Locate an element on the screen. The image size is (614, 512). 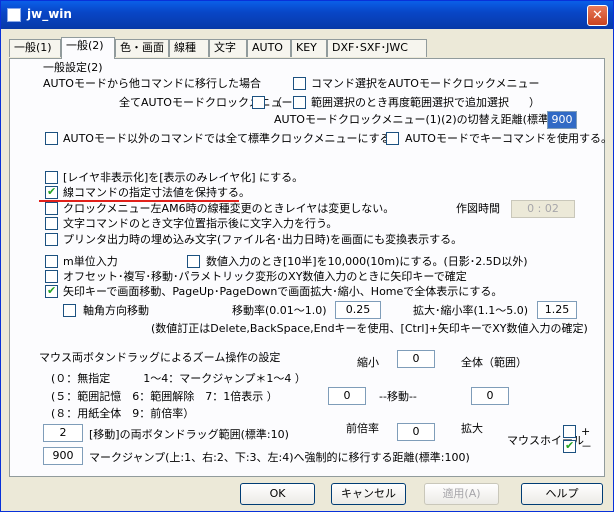
non-auto-std-checkbox is located at coordinates (51, 138).